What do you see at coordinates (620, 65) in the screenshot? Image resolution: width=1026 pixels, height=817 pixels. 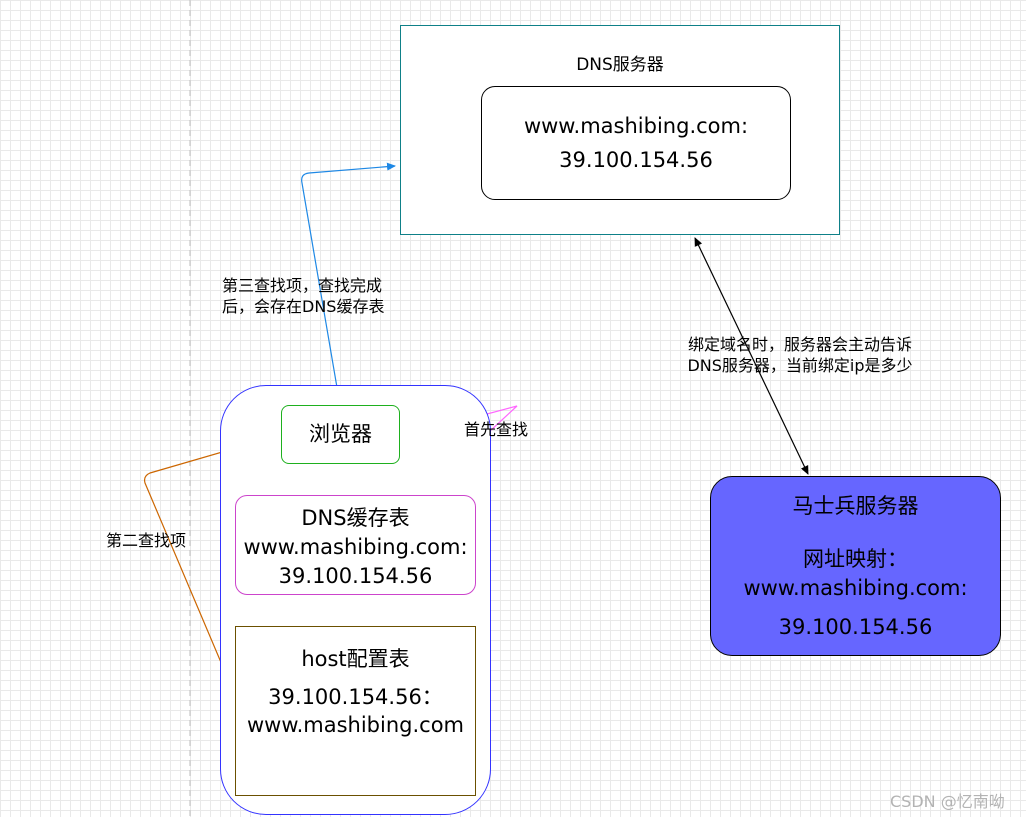 I see `dns-server-title: DNS服务器` at bounding box center [620, 65].